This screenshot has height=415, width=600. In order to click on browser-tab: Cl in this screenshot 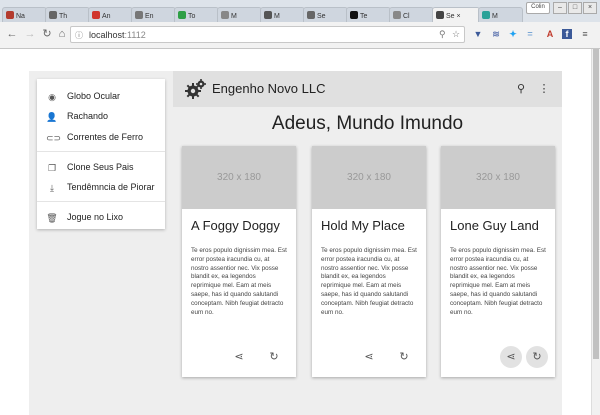, I will do `click(411, 14)`.